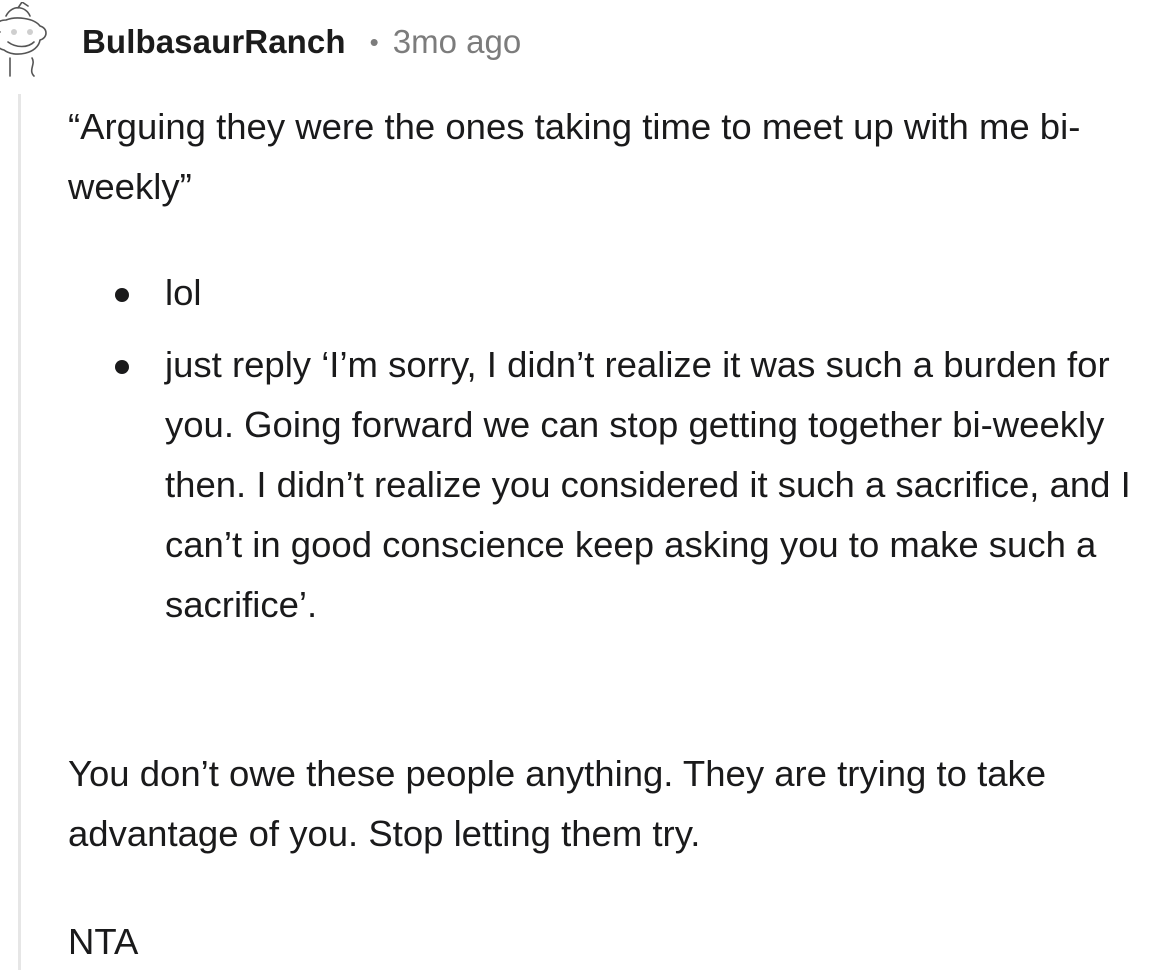 This screenshot has width=1167, height=972. I want to click on avatar, so click(26, 41).